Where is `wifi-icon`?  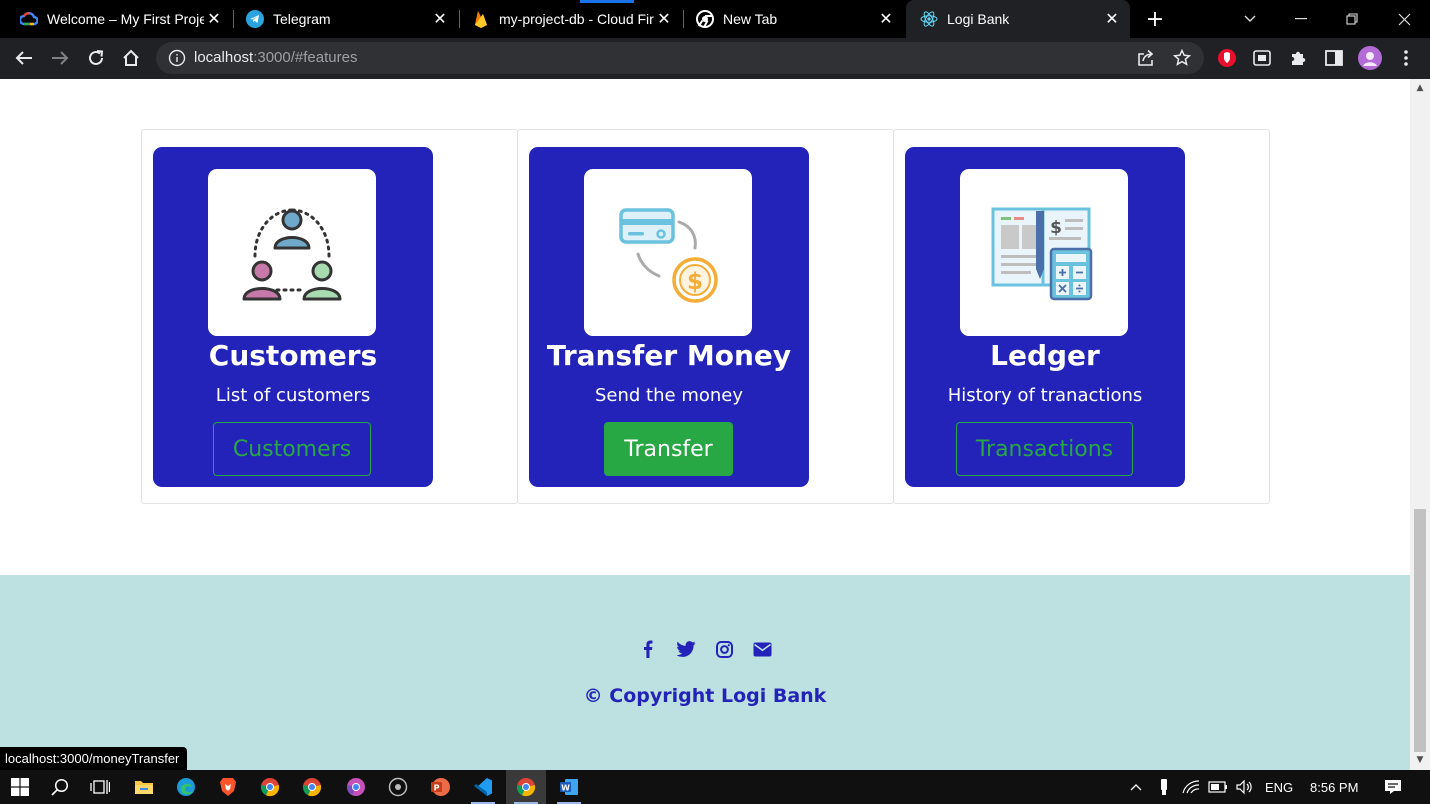
wifi-icon is located at coordinates (1191, 787).